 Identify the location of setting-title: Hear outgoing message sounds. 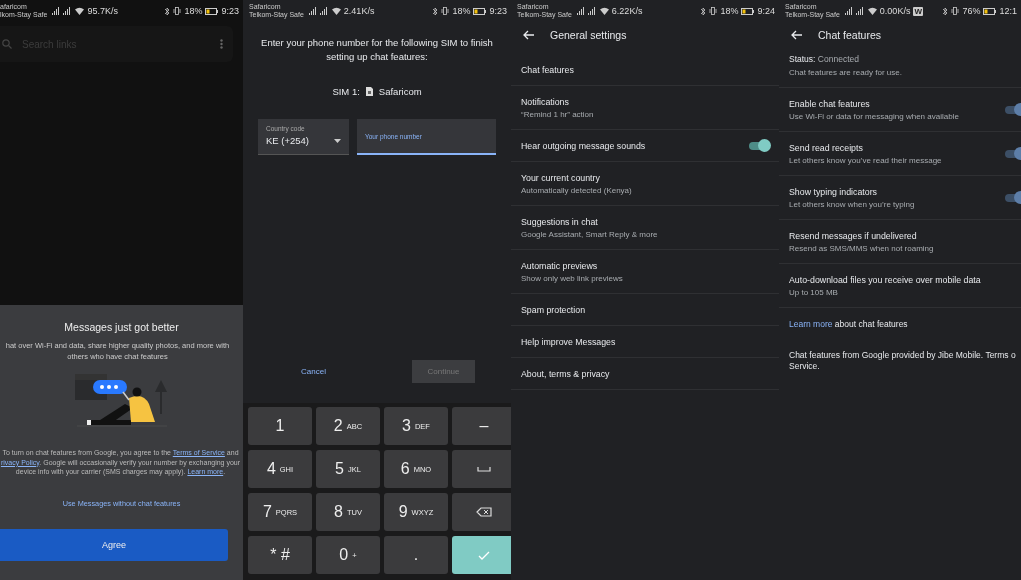
(584, 145).